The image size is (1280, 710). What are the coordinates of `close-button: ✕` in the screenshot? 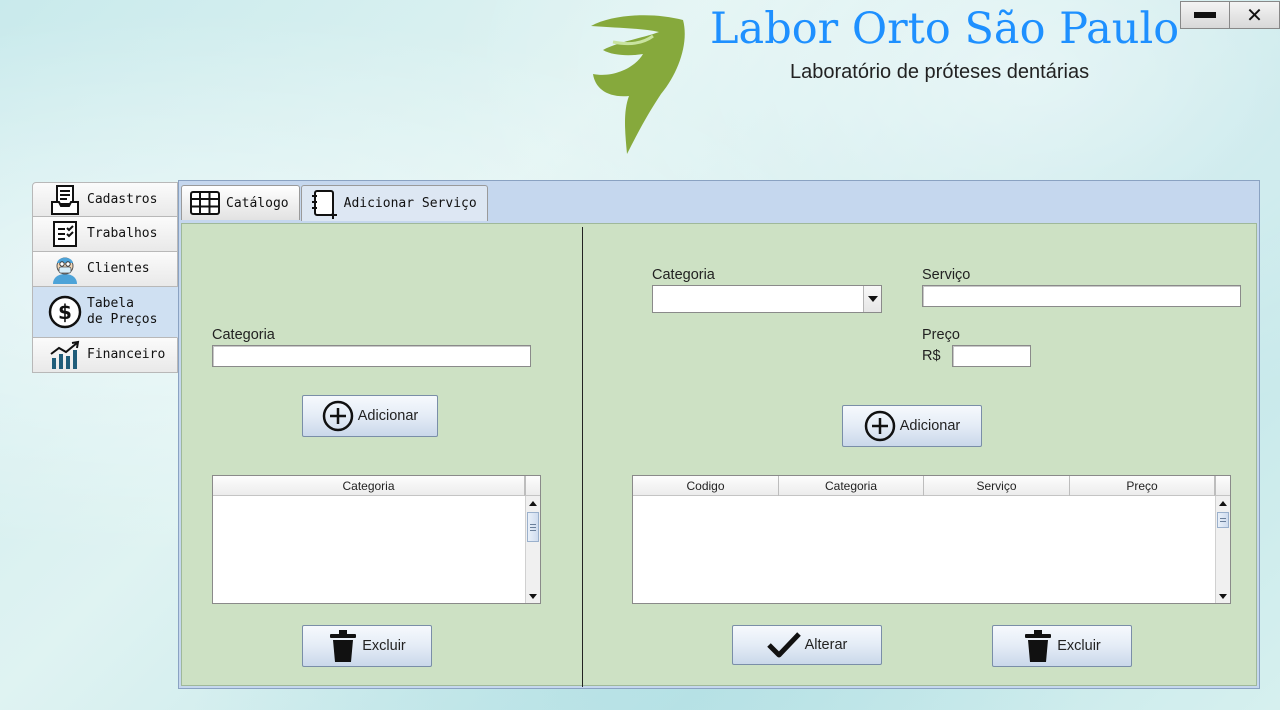 It's located at (1255, 15).